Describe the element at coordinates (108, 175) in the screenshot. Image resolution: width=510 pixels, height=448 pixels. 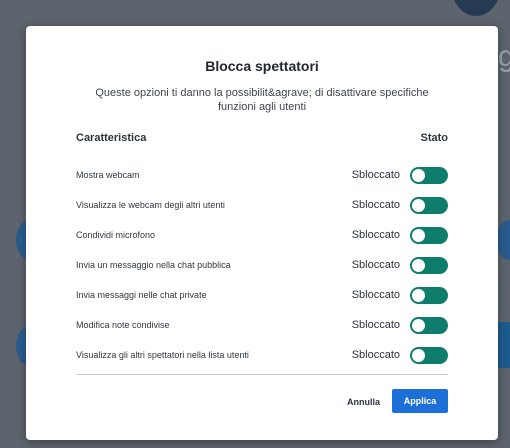
I see `setting-label: Mostra webcam` at that location.